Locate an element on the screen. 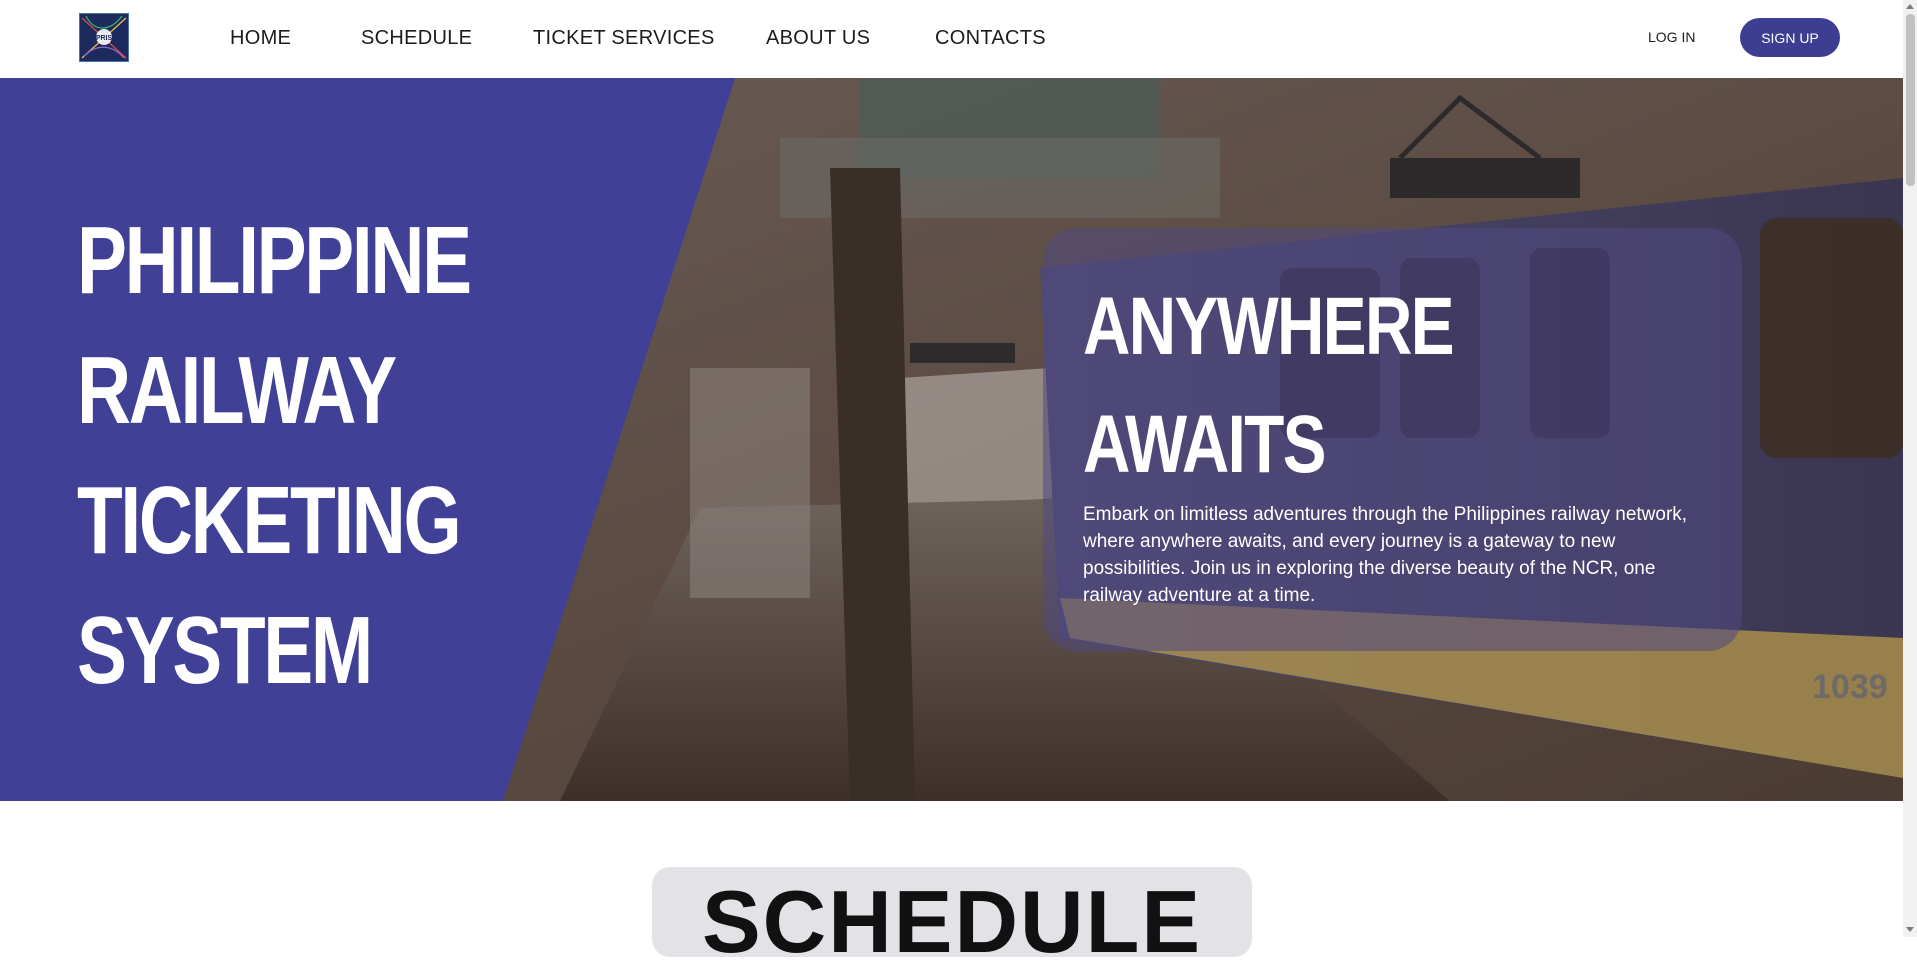 The image size is (1917, 977). nav-about-us: ABOUT US is located at coordinates (818, 38).